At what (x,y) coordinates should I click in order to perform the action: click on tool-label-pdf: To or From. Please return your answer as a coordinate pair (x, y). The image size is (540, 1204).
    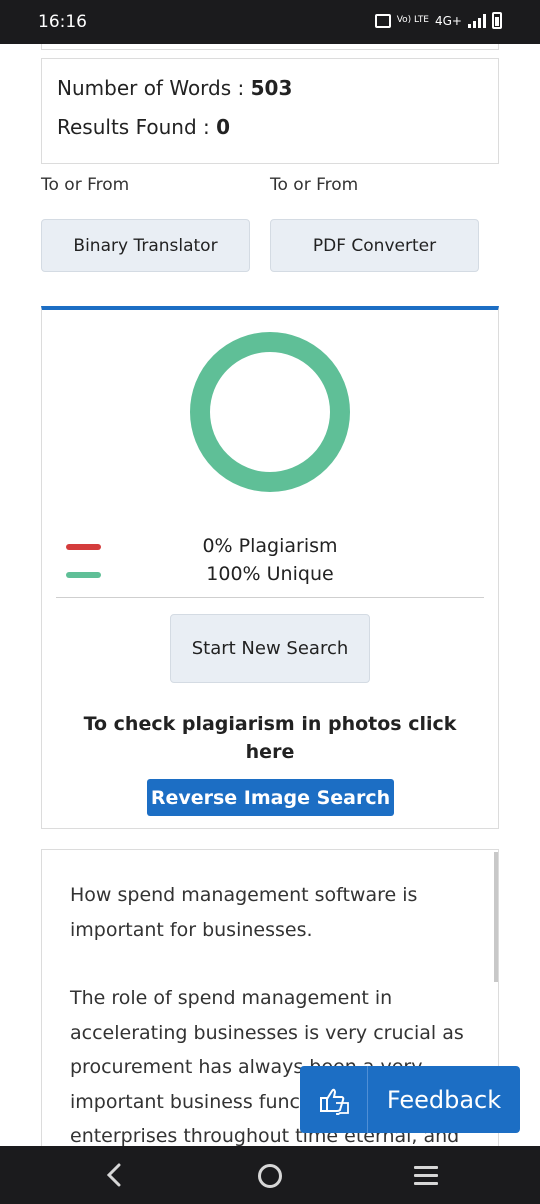
    Looking at the image, I should click on (314, 185).